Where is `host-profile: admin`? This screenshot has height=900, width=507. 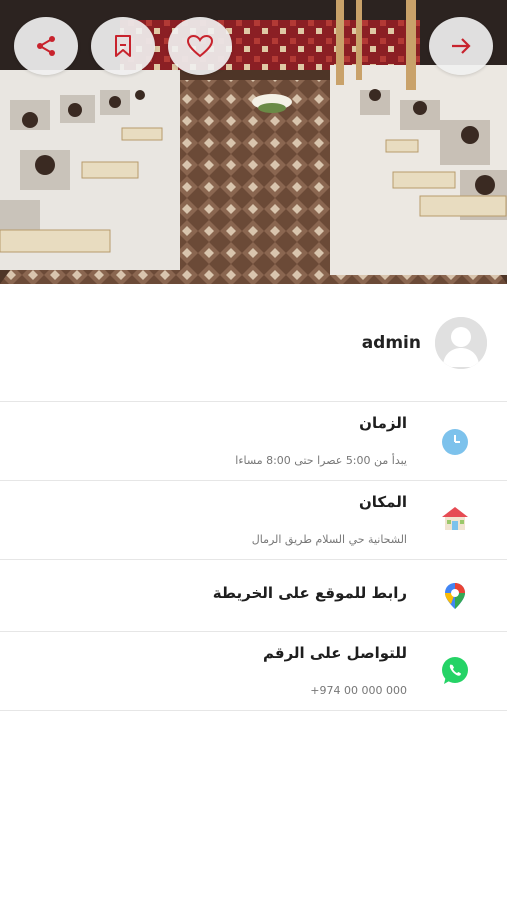
host-profile: admin is located at coordinates (253, 343).